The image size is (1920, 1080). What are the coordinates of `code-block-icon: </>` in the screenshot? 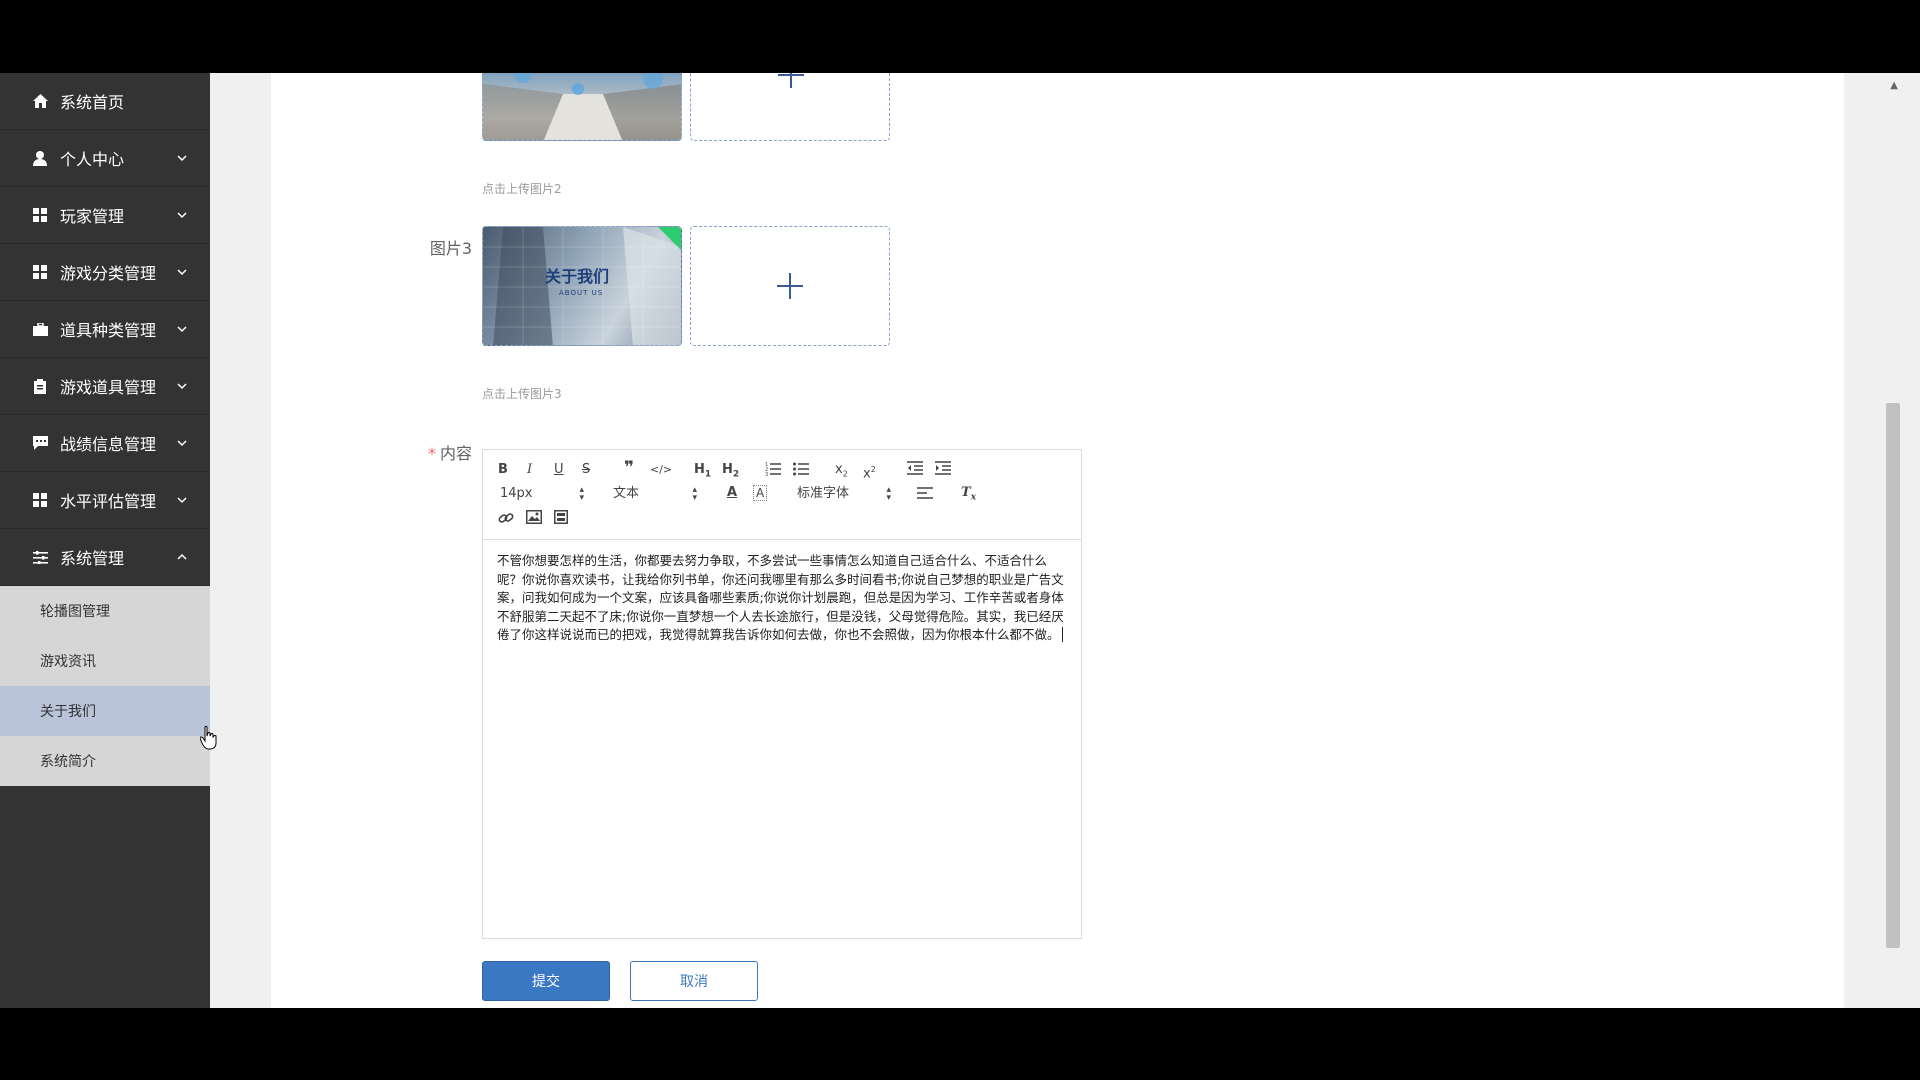 It's located at (661, 470).